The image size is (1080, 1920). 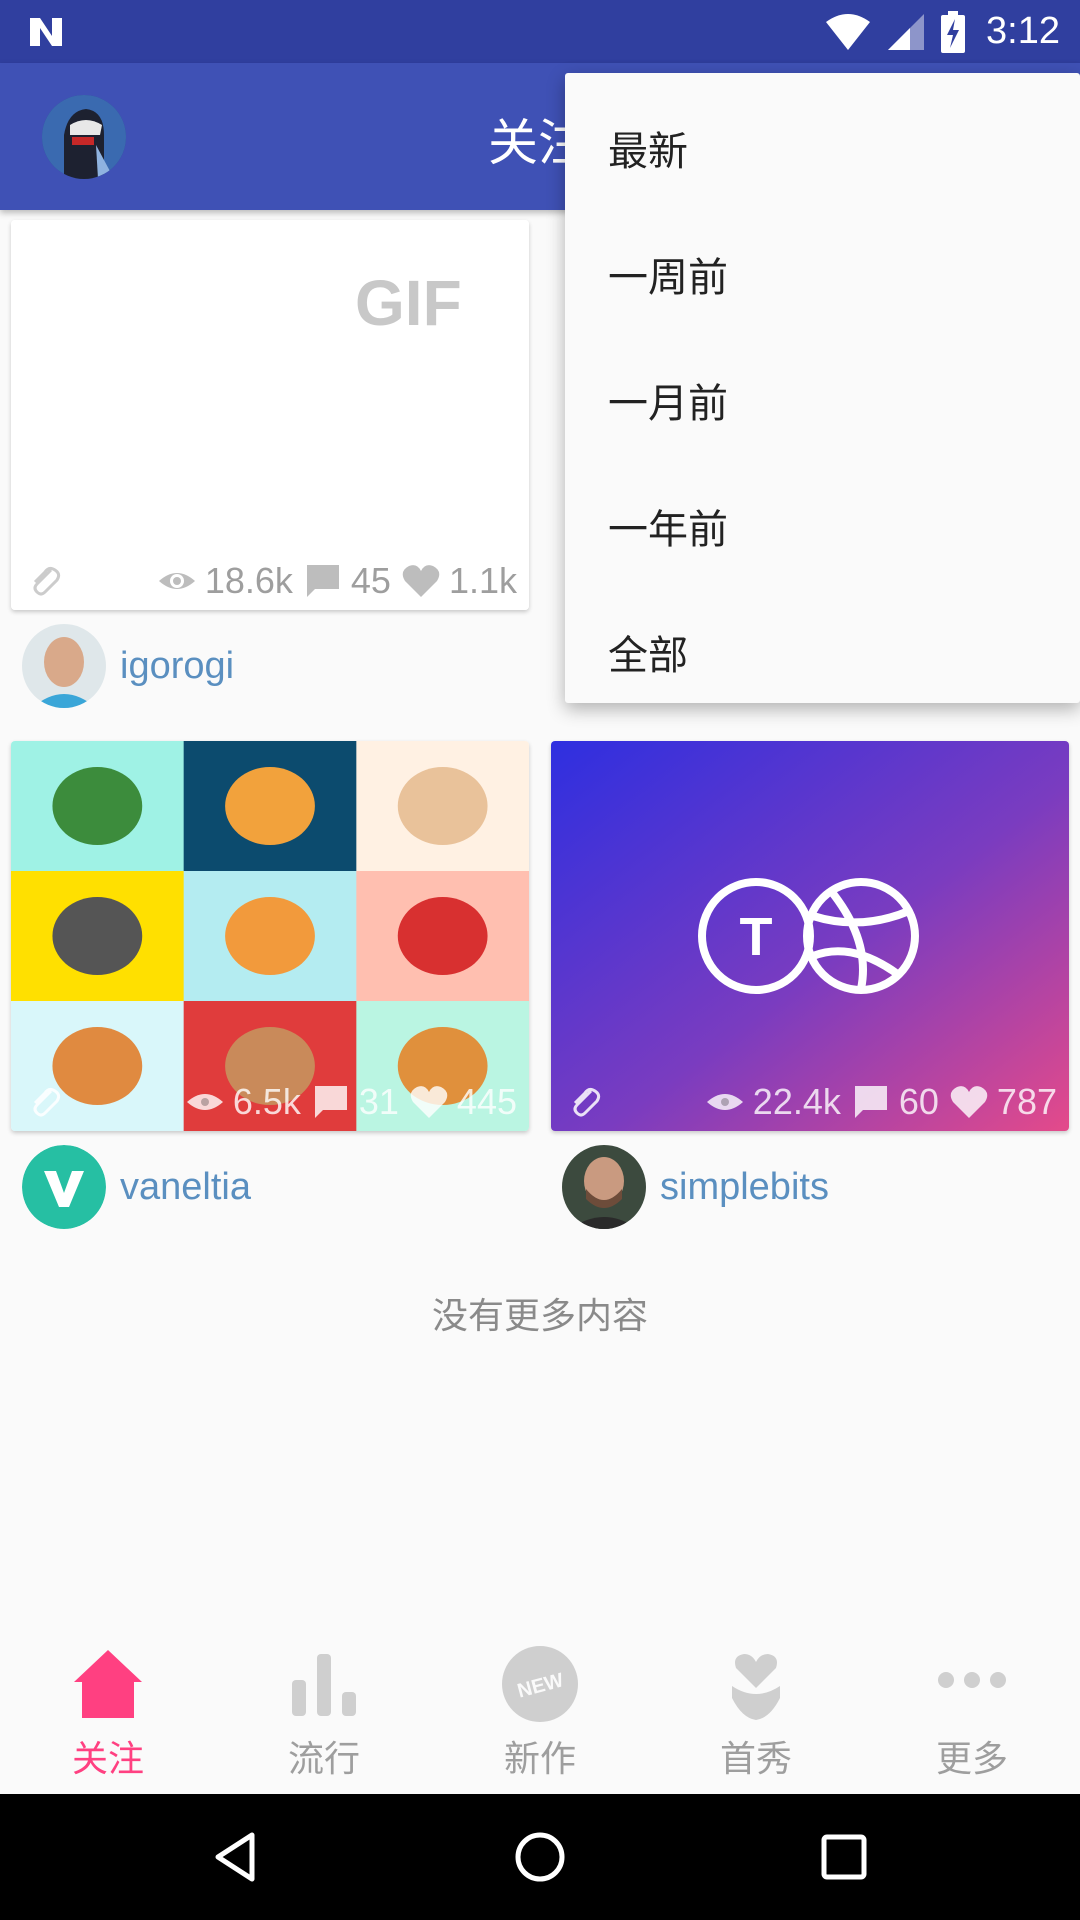 I want to click on nav-label: 关注, so click(x=107, y=1759).